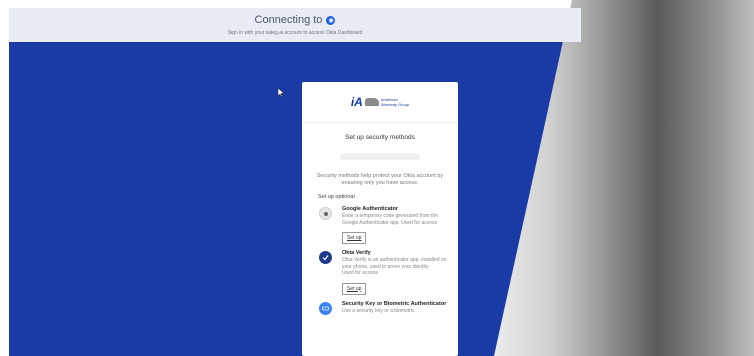  I want to click on company-logo: iA American Warranty Group, so click(380, 102).